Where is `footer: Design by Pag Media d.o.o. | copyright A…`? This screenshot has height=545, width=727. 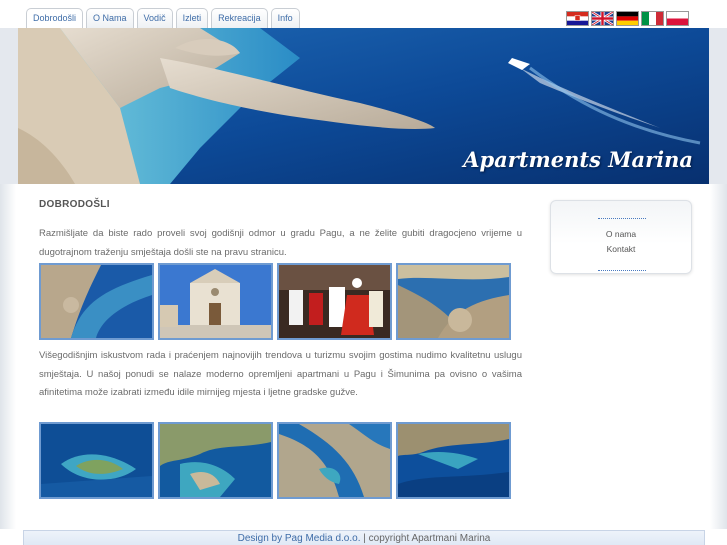 footer: Design by Pag Media d.o.o. | copyright A… is located at coordinates (364, 537).